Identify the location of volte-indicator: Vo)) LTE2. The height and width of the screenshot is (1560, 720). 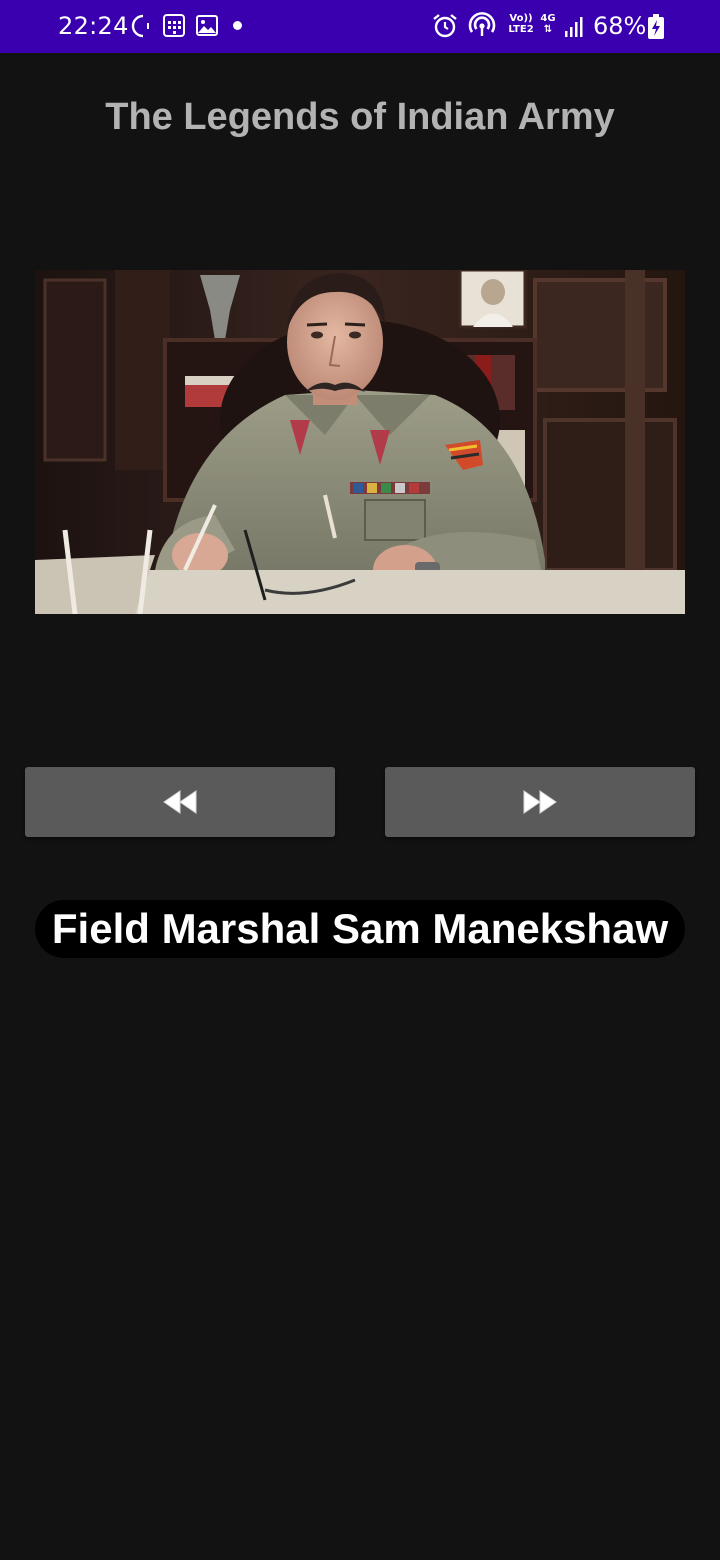
(521, 24).